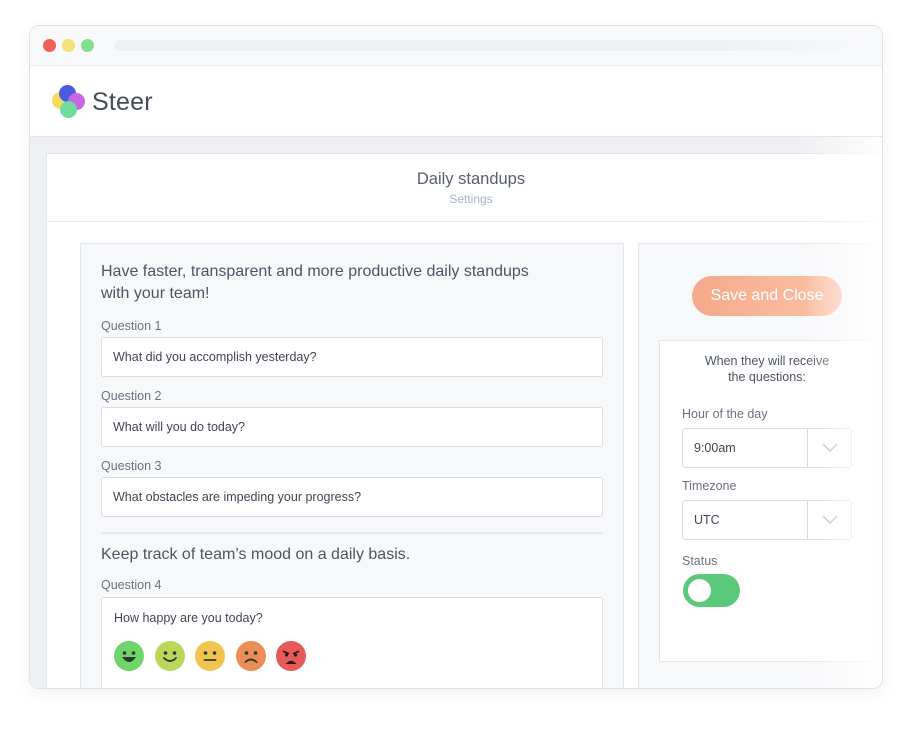 Image resolution: width=910 pixels, height=752 pixels. I want to click on question-4-text: How happy are you today?, so click(188, 618).